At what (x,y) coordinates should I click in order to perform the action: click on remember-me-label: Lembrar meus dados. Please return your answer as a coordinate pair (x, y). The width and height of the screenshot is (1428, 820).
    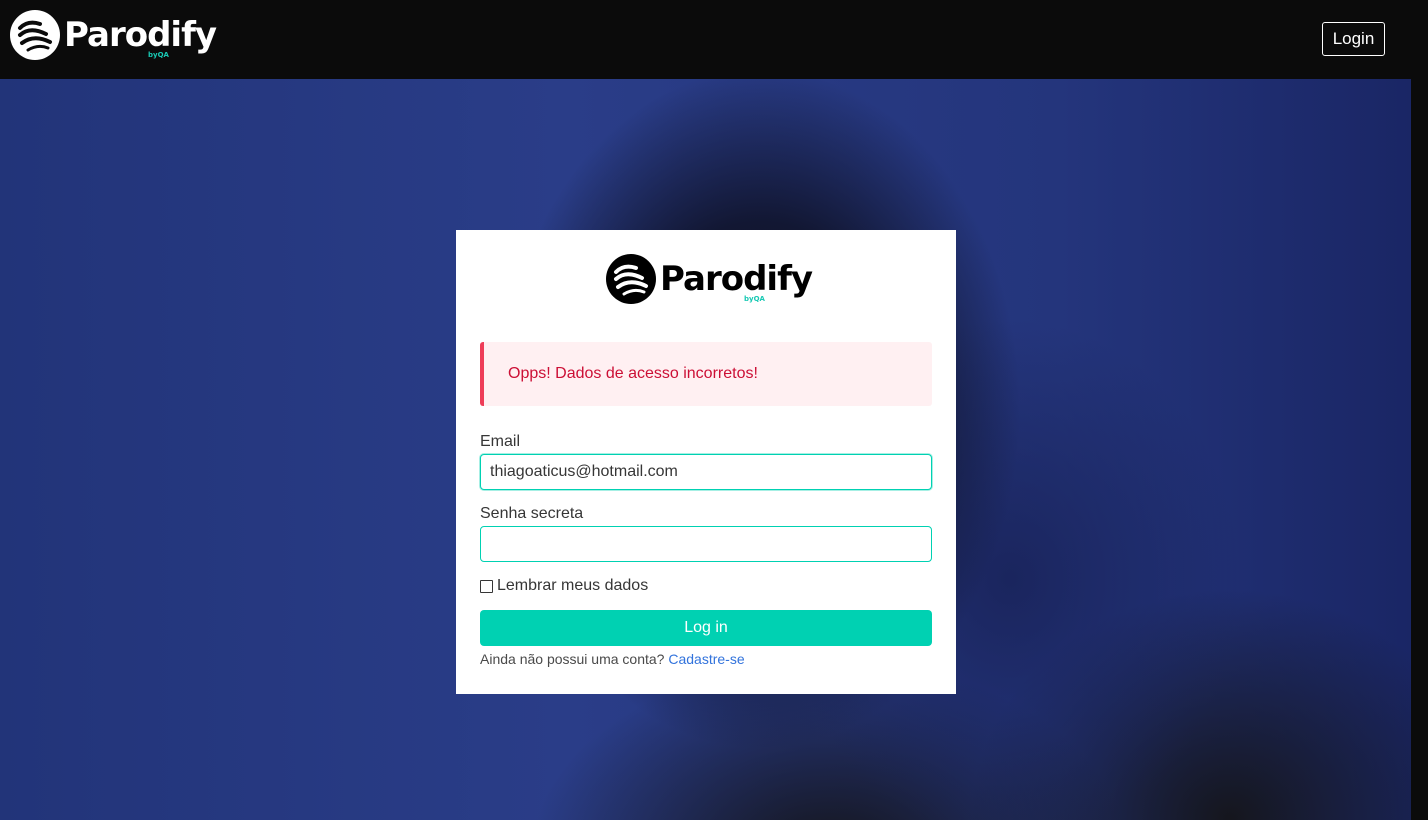
    Looking at the image, I should click on (573, 585).